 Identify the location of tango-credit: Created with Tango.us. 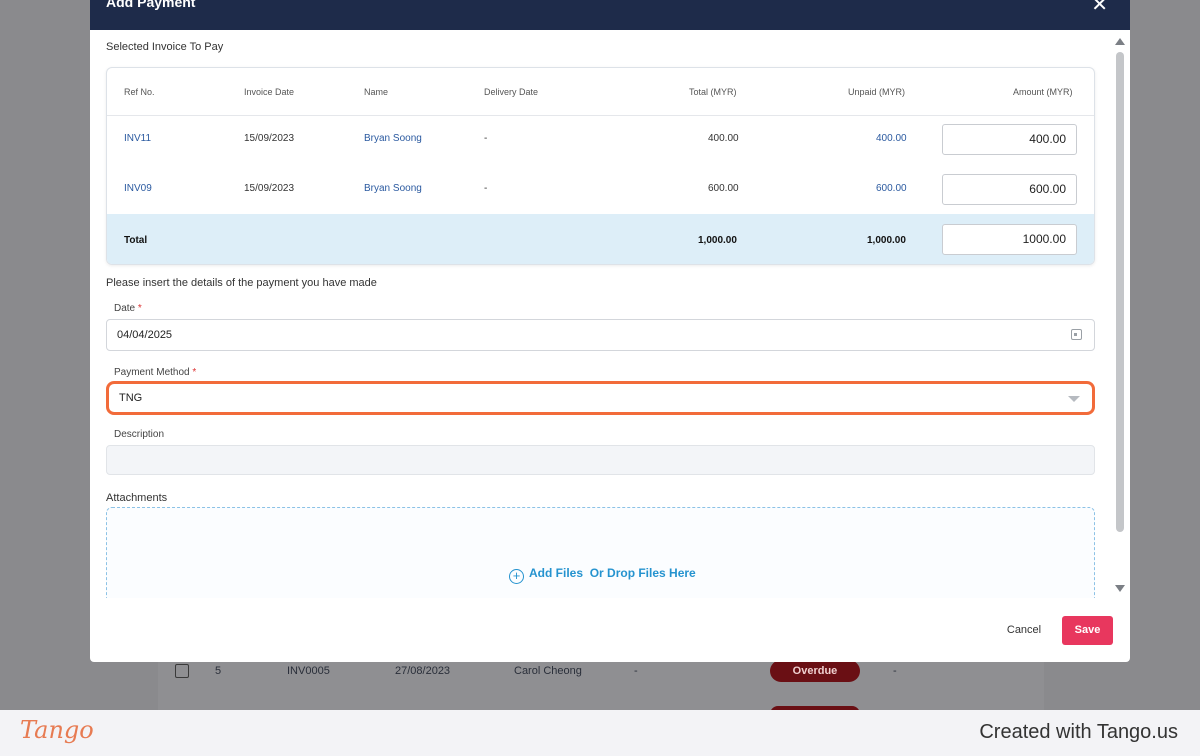
(1078, 732).